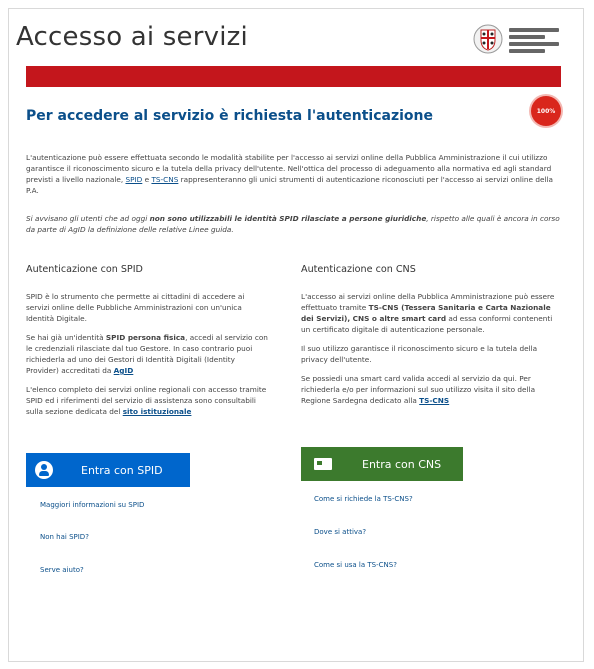  What do you see at coordinates (84, 269) in the screenshot?
I see `spid-heading: Autenticazione con SPID` at bounding box center [84, 269].